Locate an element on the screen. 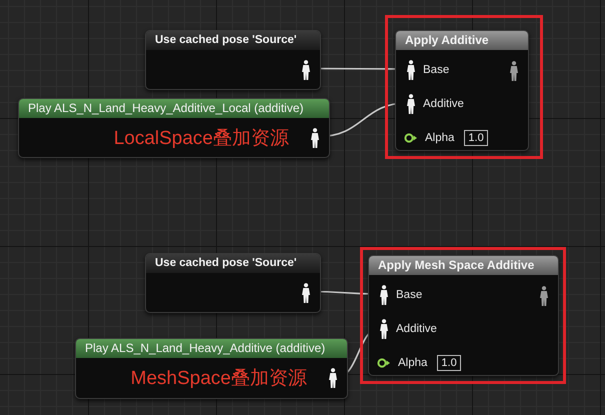  node-title: Play ALS_N_Land_Heavy_Additive_Local (additive) is located at coordinates (174, 108).